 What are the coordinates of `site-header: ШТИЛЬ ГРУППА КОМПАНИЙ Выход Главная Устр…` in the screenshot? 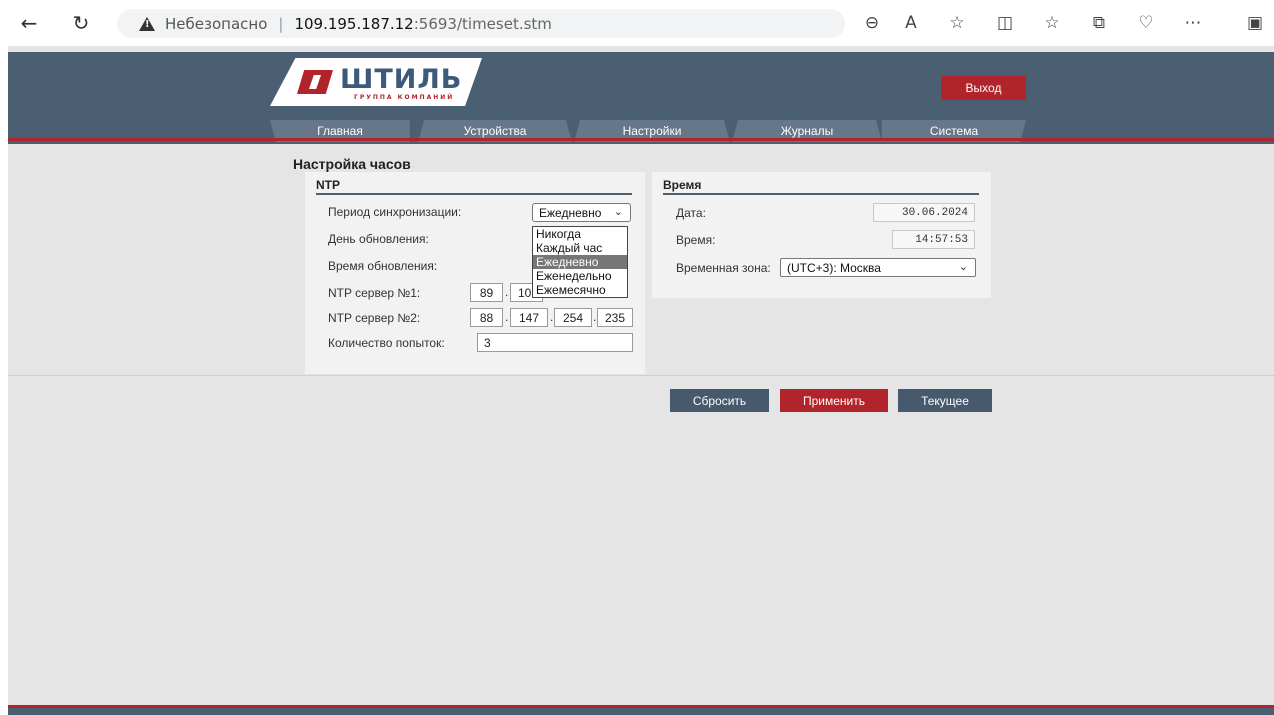 It's located at (641, 98).